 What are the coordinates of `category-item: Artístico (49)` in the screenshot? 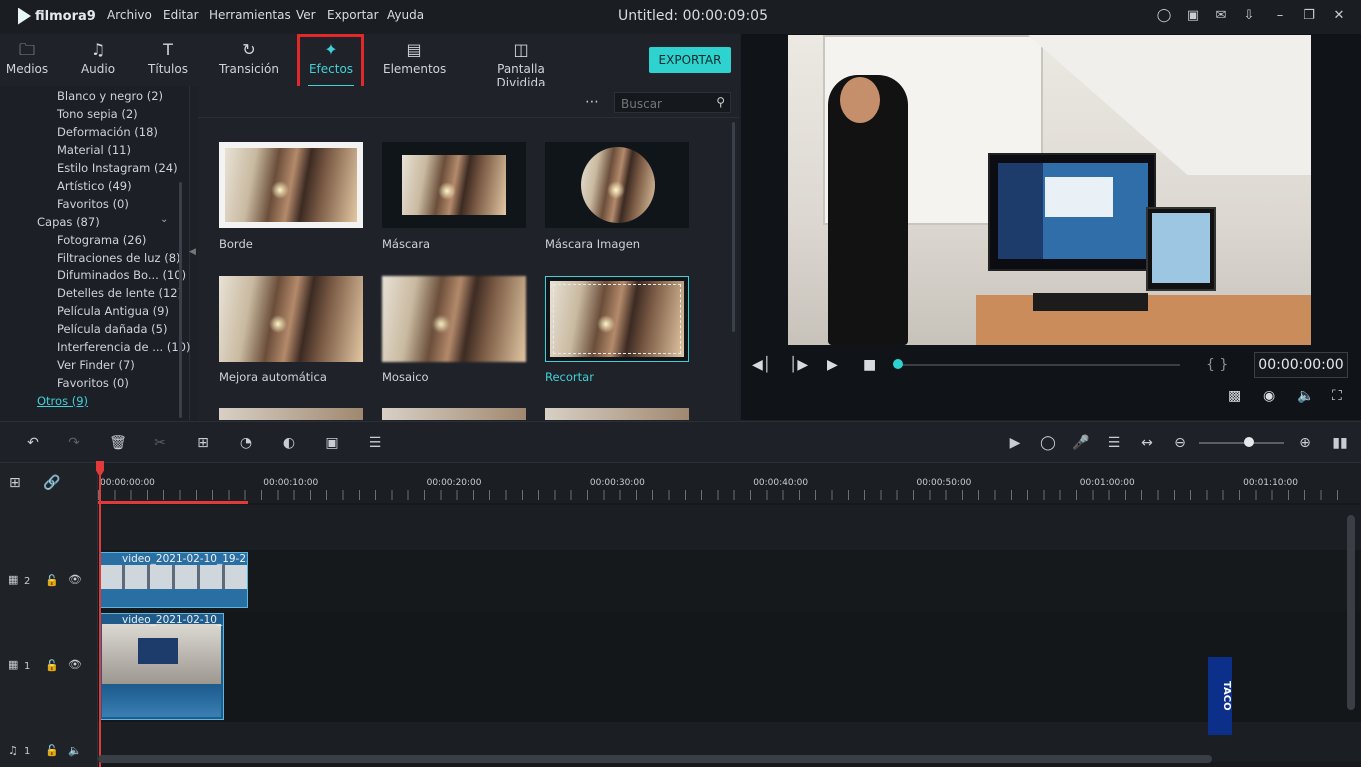 It's located at (94, 186).